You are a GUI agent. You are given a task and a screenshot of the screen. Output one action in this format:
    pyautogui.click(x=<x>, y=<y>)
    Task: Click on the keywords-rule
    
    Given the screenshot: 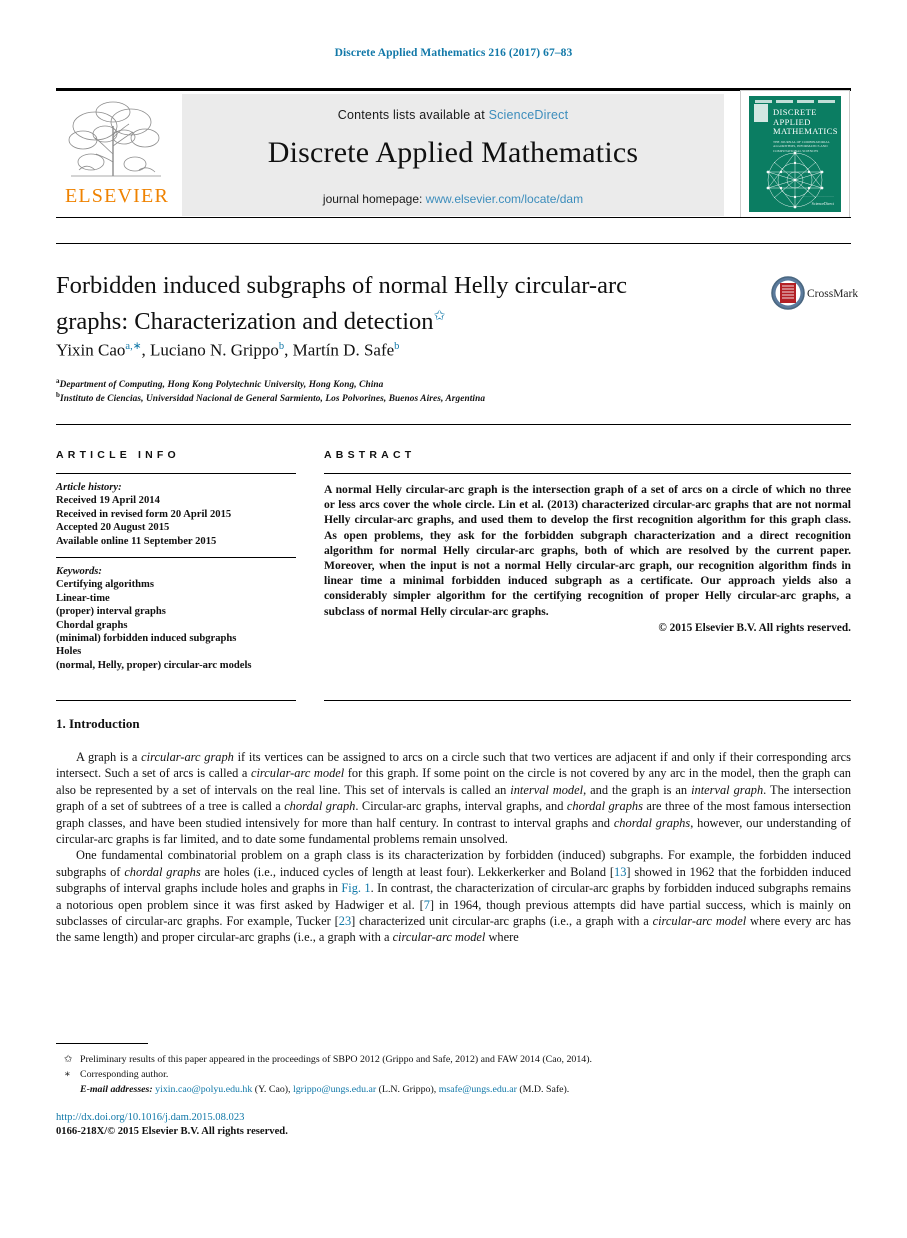 What is the action you would take?
    pyautogui.click(x=176, y=558)
    